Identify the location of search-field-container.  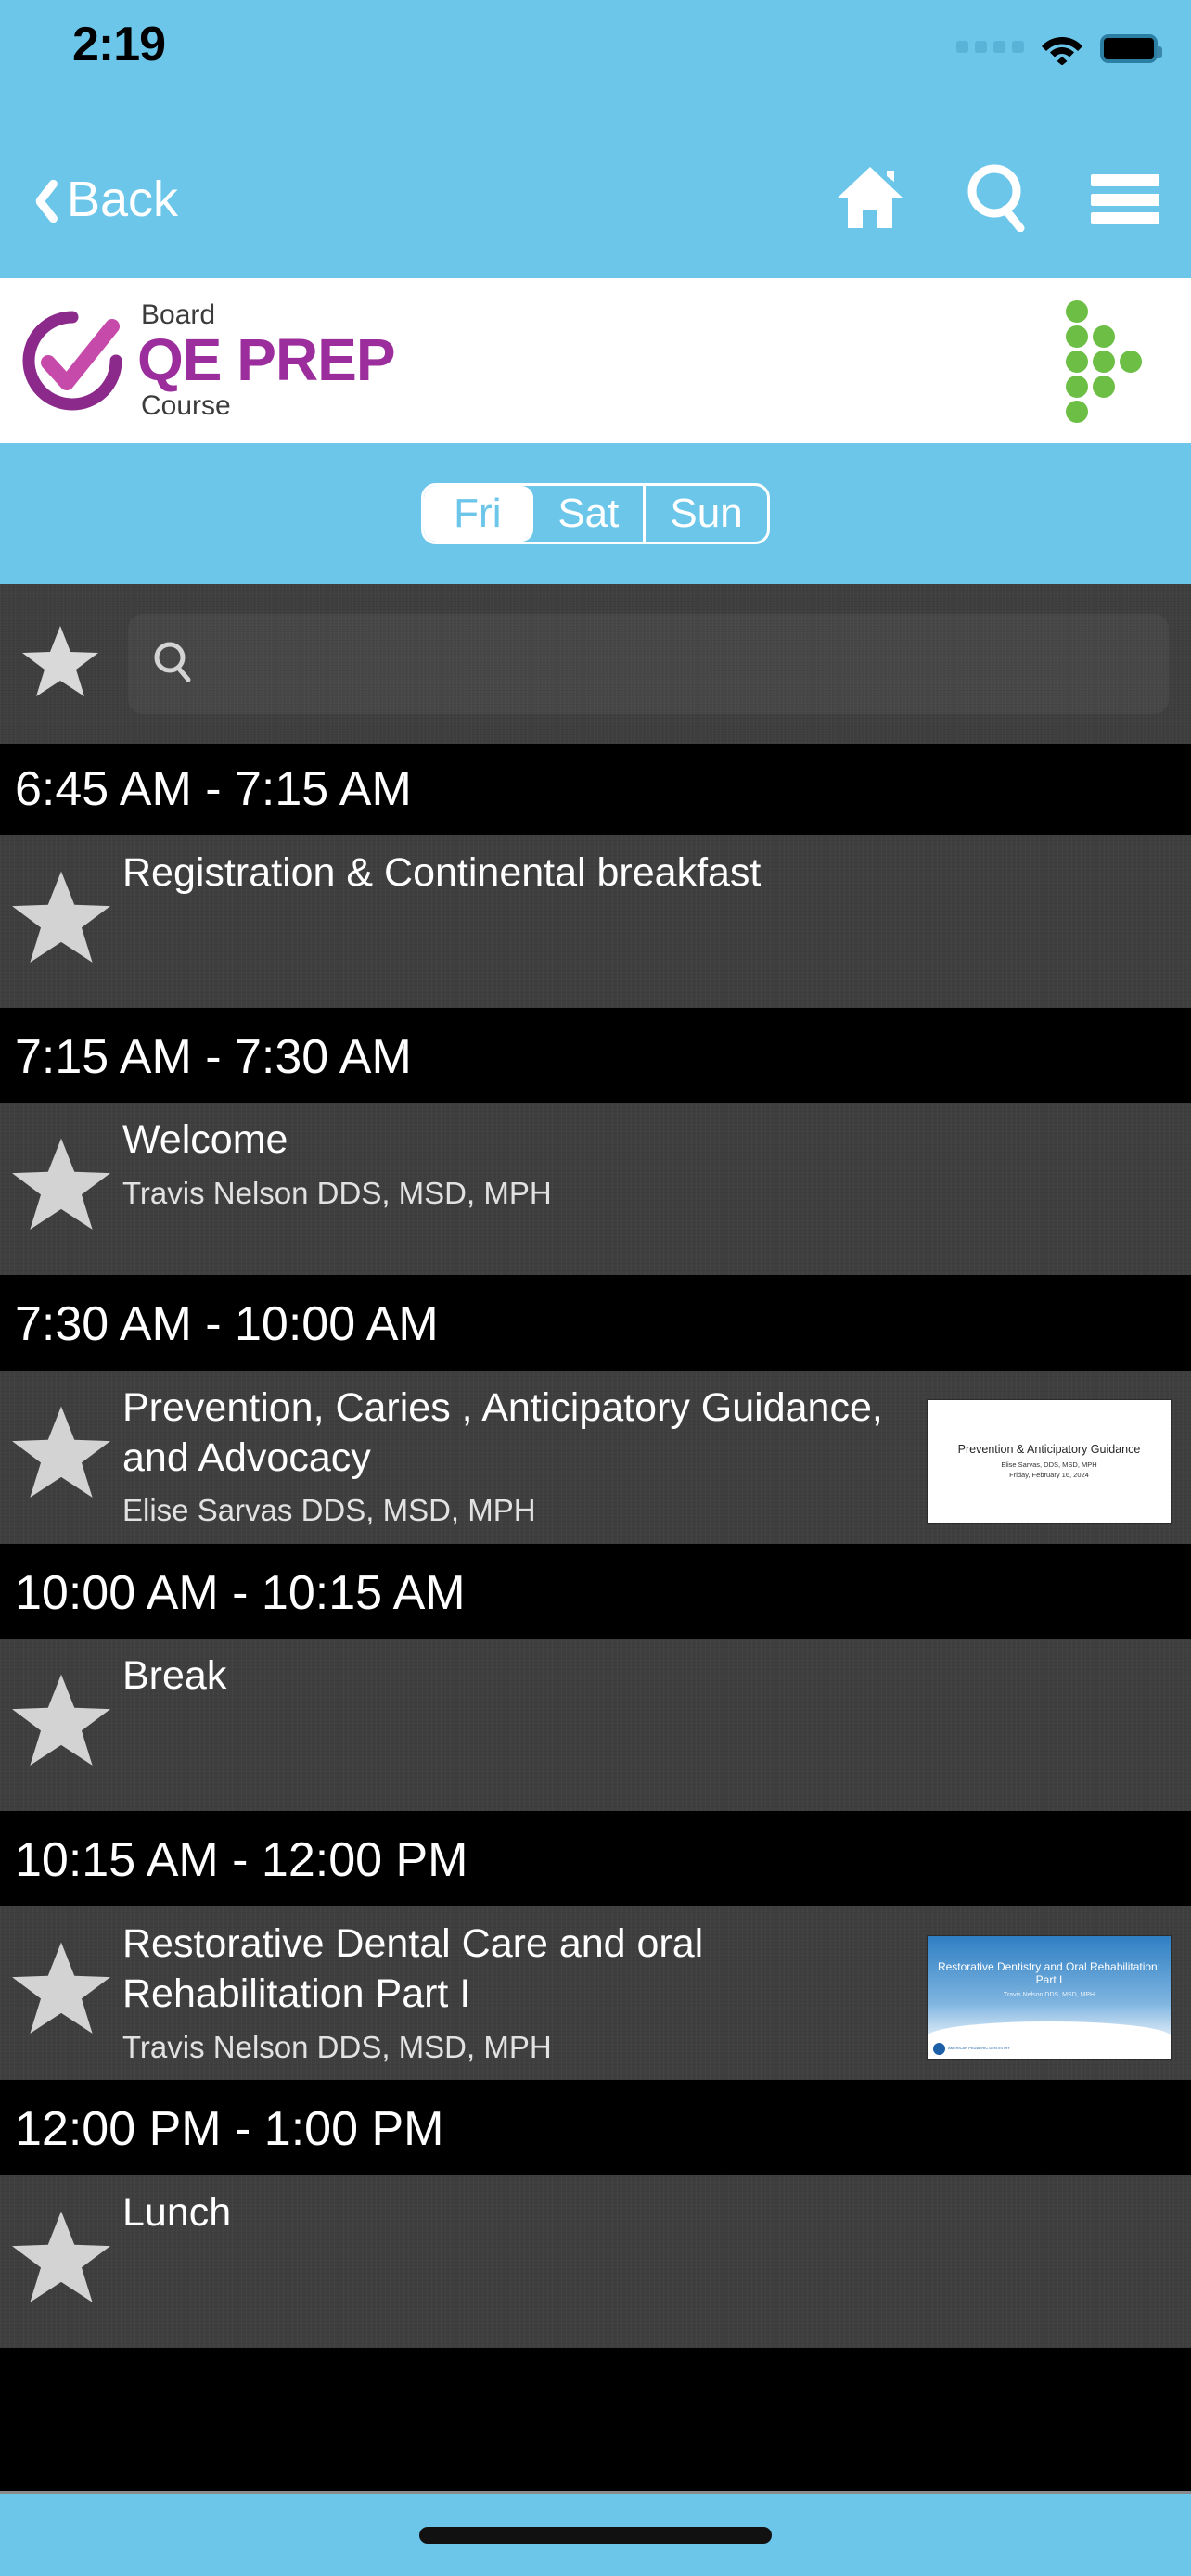
(649, 664).